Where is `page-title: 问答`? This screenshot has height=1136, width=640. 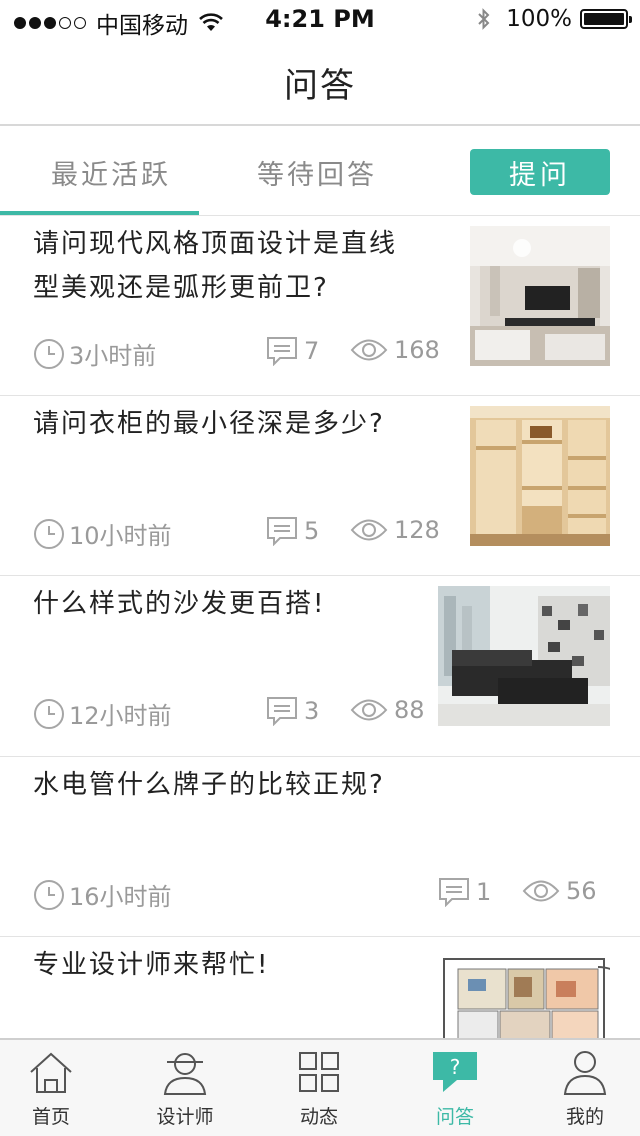
page-title: 问答 is located at coordinates (320, 85).